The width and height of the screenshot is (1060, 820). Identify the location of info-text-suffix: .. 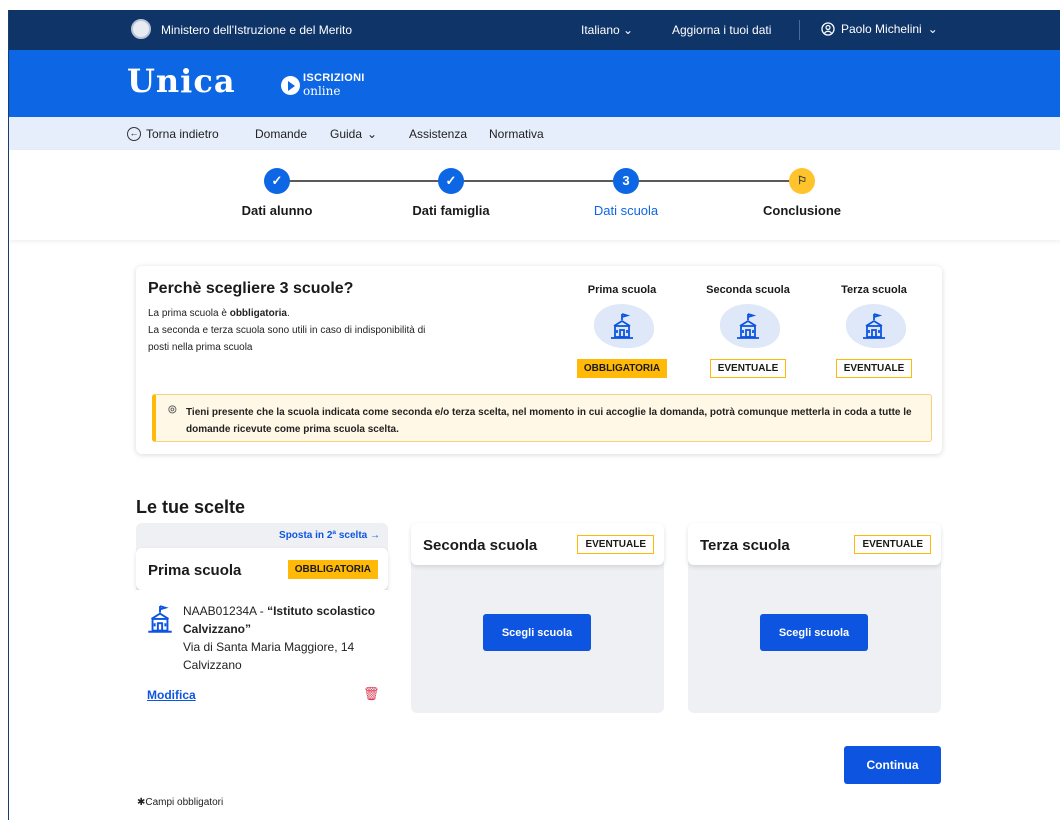
(288, 313).